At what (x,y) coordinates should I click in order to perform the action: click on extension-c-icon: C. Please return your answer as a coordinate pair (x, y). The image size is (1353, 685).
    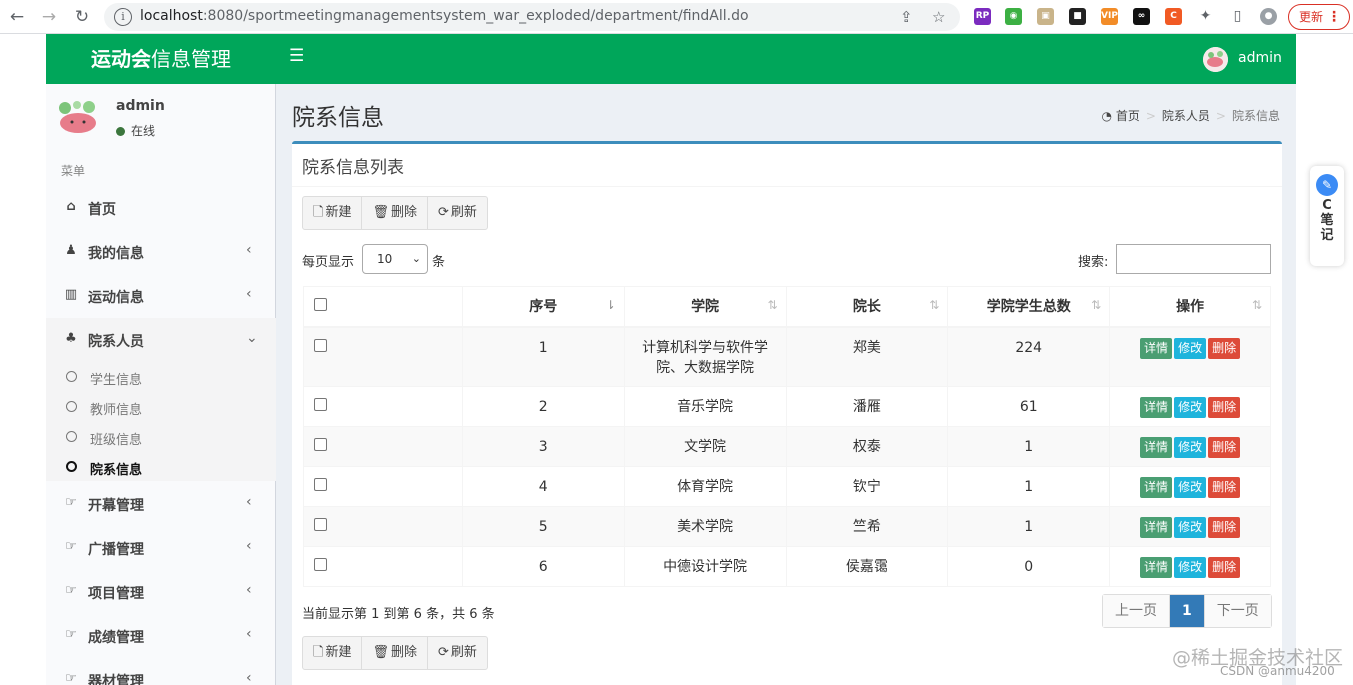
    Looking at the image, I should click on (1173, 16).